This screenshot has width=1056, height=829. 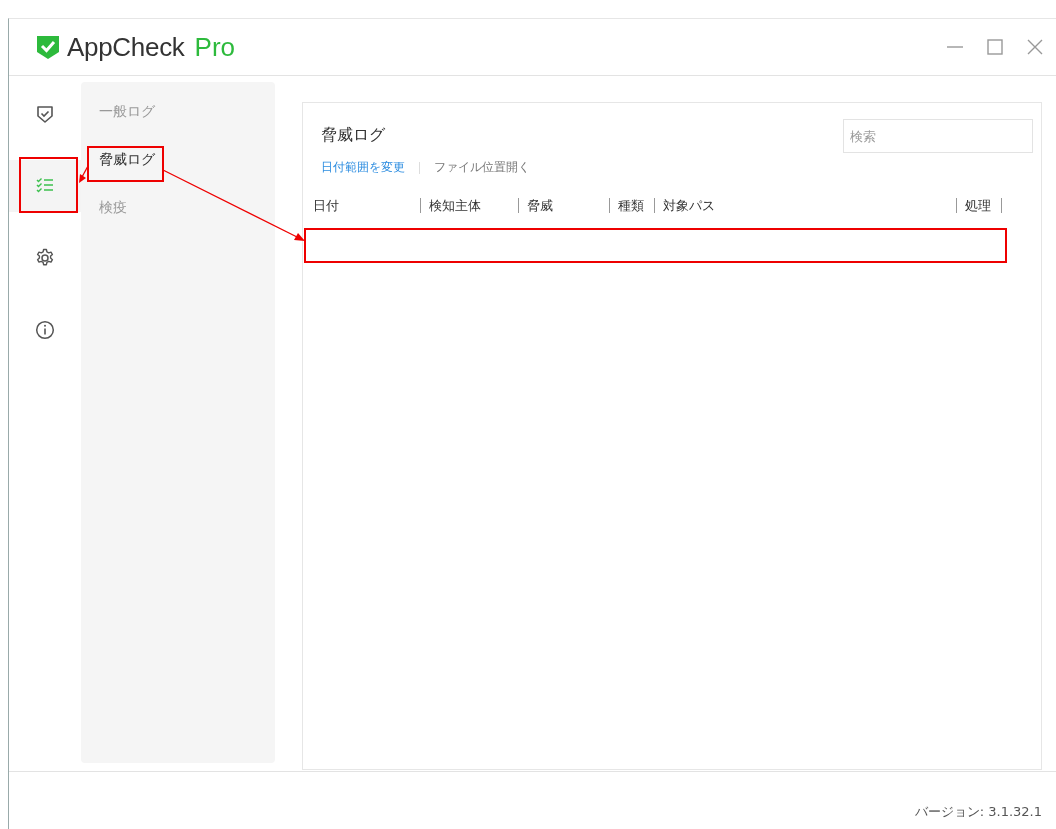 What do you see at coordinates (363, 167) in the screenshot?
I see `action-link: 日付範囲を変更` at bounding box center [363, 167].